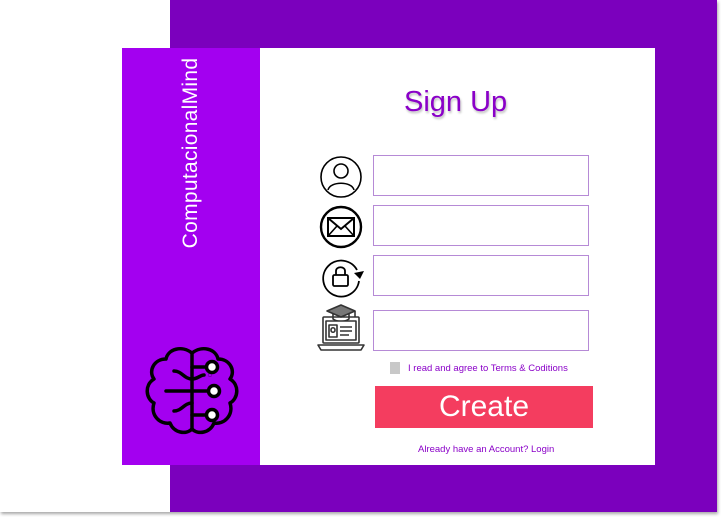 Image resolution: width=721 pixels, height=517 pixels. I want to click on brand-name: ComputacionalMind, so click(190, 153).